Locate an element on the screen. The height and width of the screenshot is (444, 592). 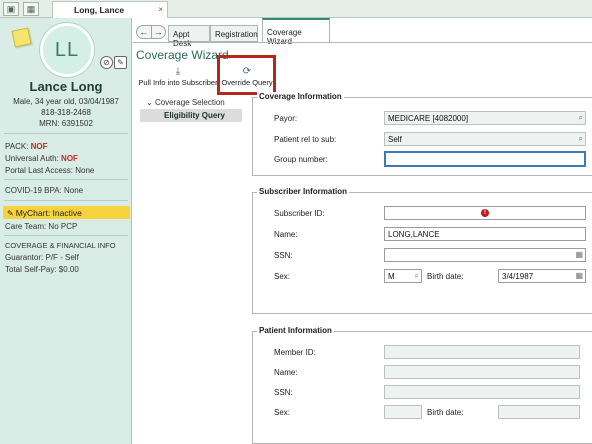
pack-row: PACK: NOF is located at coordinates (26, 146).